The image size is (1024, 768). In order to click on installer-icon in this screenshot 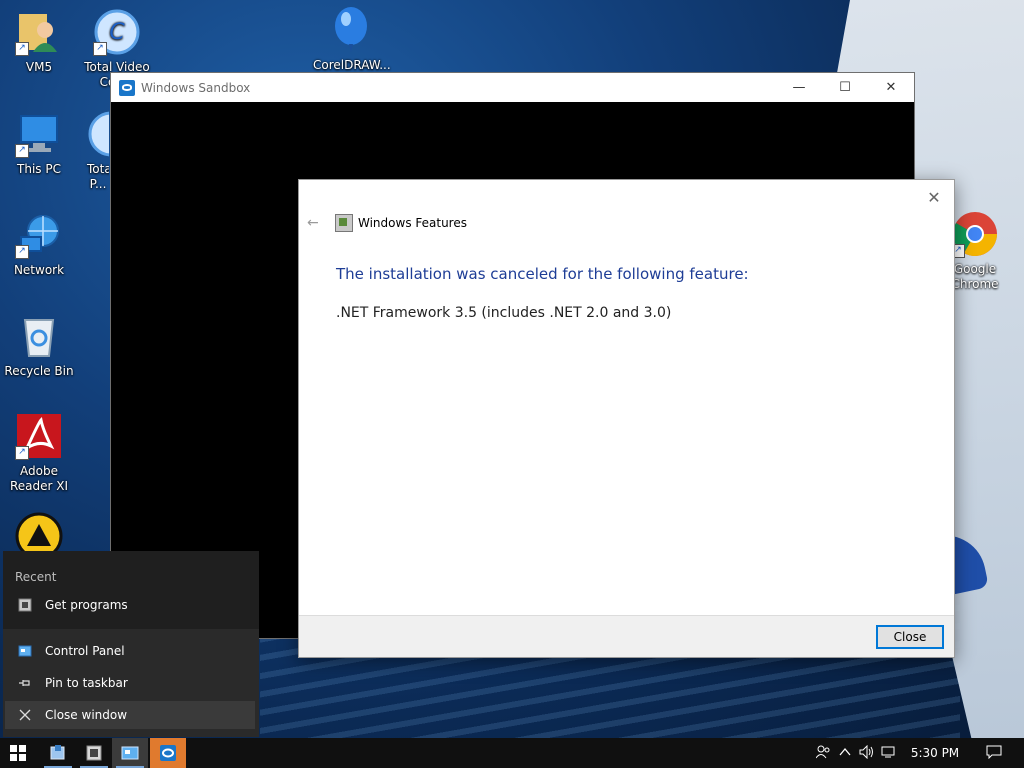, I will do `click(57, 752)`.